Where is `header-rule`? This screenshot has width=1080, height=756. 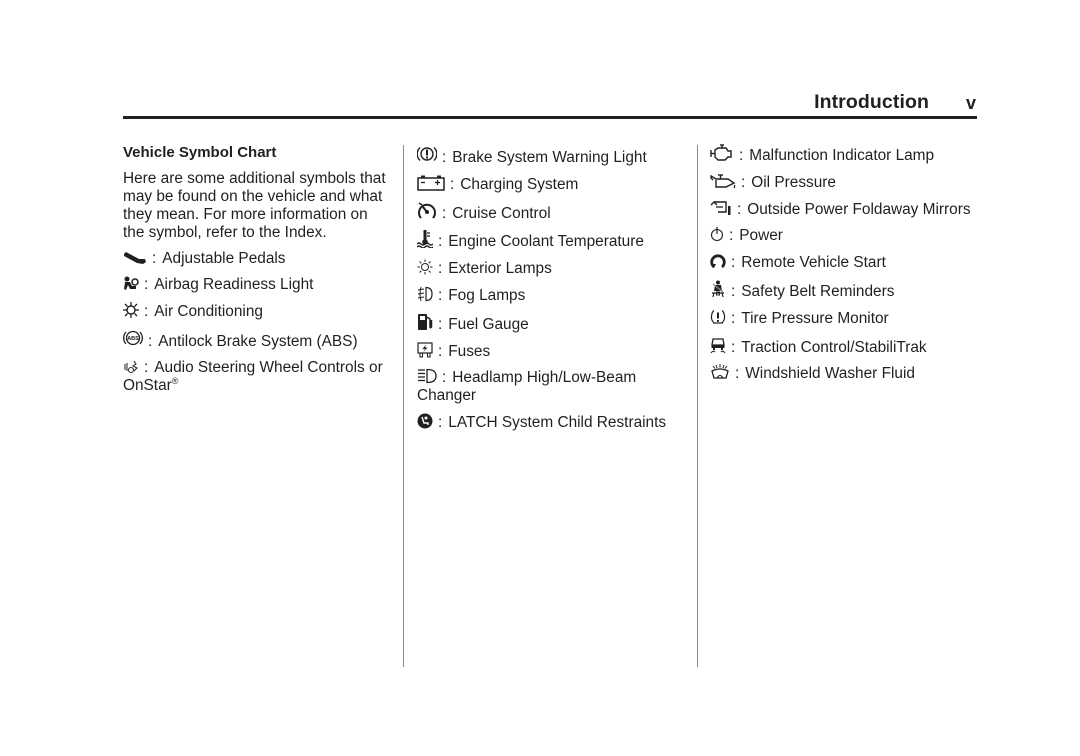 header-rule is located at coordinates (550, 117).